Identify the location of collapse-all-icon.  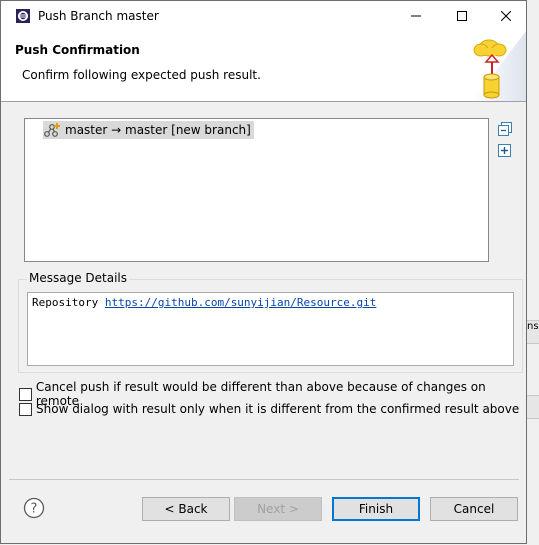
(505, 129).